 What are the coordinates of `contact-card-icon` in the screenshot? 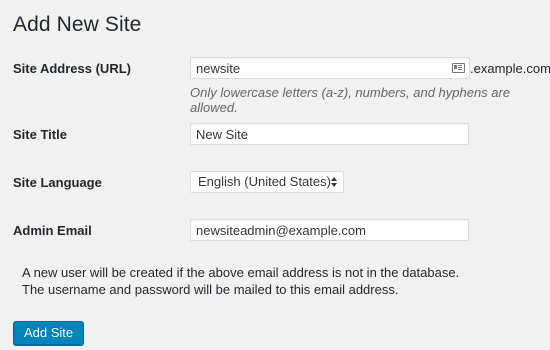 It's located at (458, 68).